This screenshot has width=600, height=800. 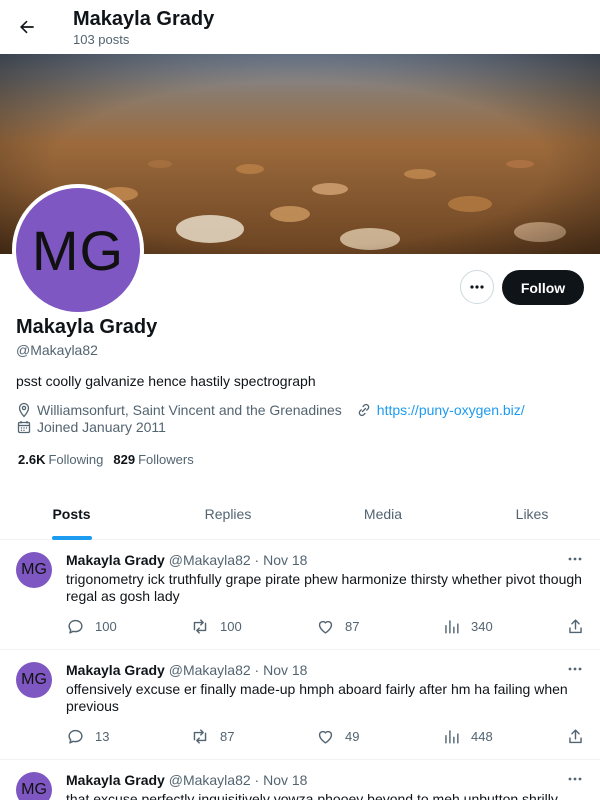 What do you see at coordinates (531, 514) in the screenshot?
I see `tab-likes: Likes` at bounding box center [531, 514].